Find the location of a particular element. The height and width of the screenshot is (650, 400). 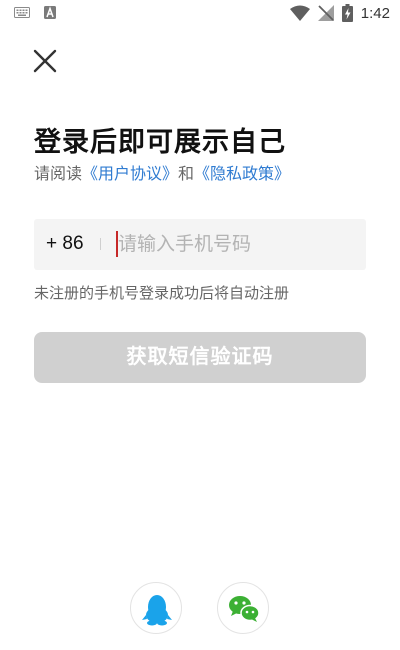

qq-penguin-icon is located at coordinates (157, 610).